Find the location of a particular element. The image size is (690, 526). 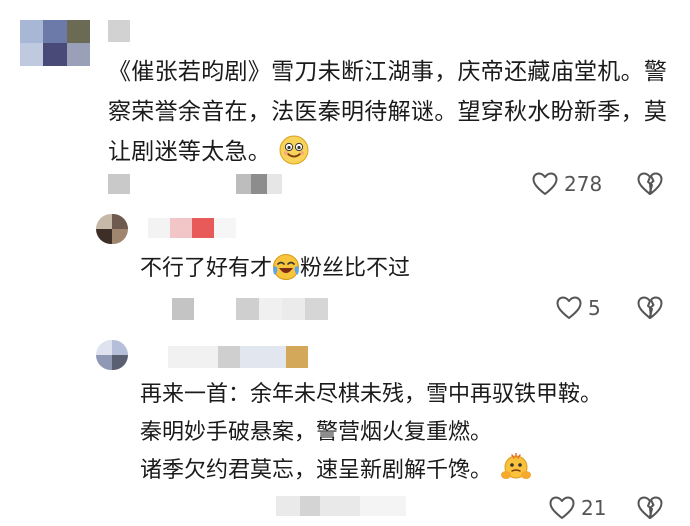

reply-body: 不行了好有才 粉丝比不过 is located at coordinates (350, 272).